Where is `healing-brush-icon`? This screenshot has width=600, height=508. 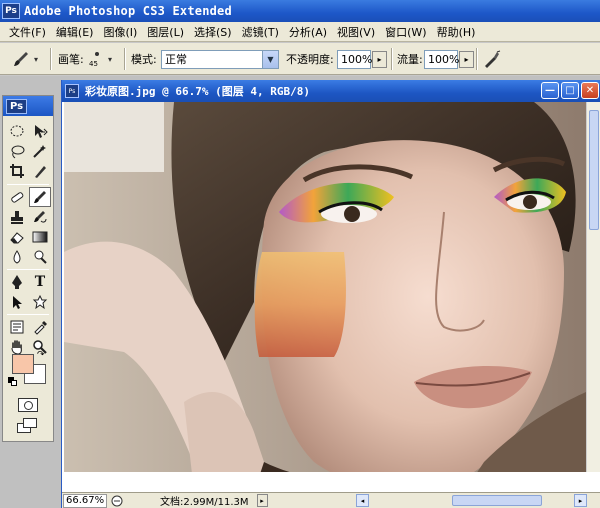
healing-brush-icon is located at coordinates (17, 197).